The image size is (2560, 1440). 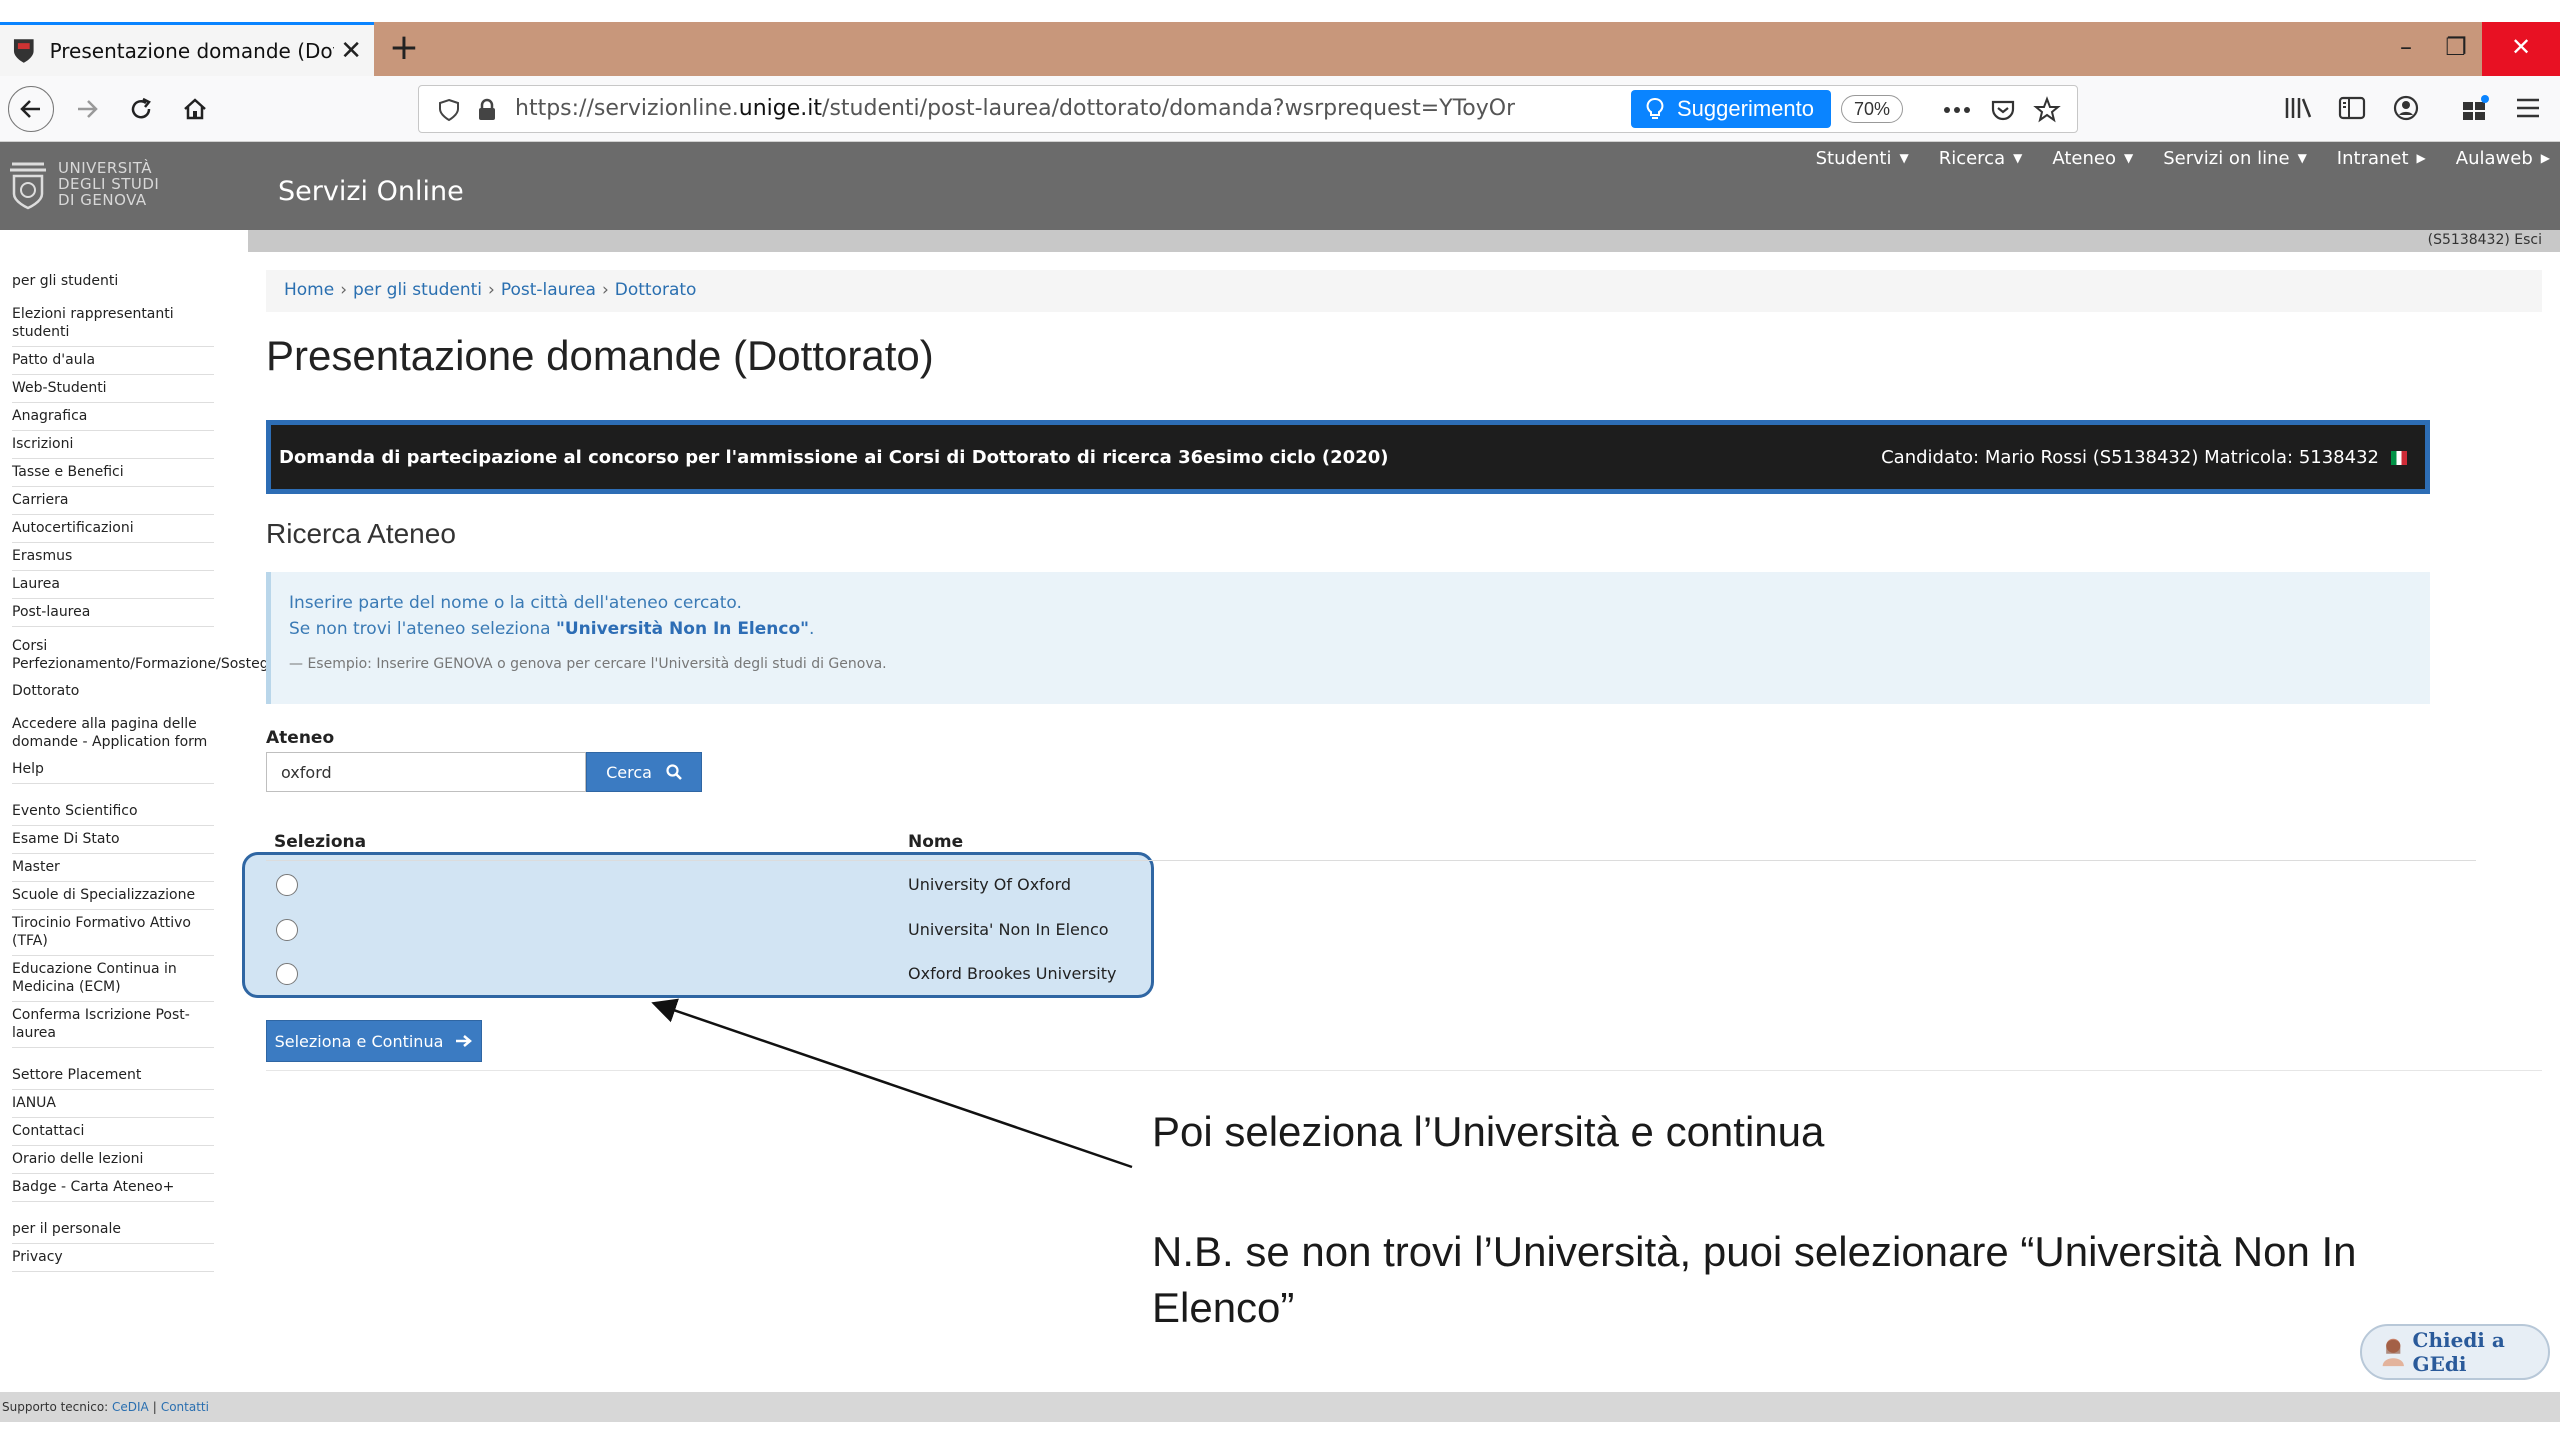 I want to click on breadcrumb-post-laurea: Post-laurea, so click(x=548, y=290).